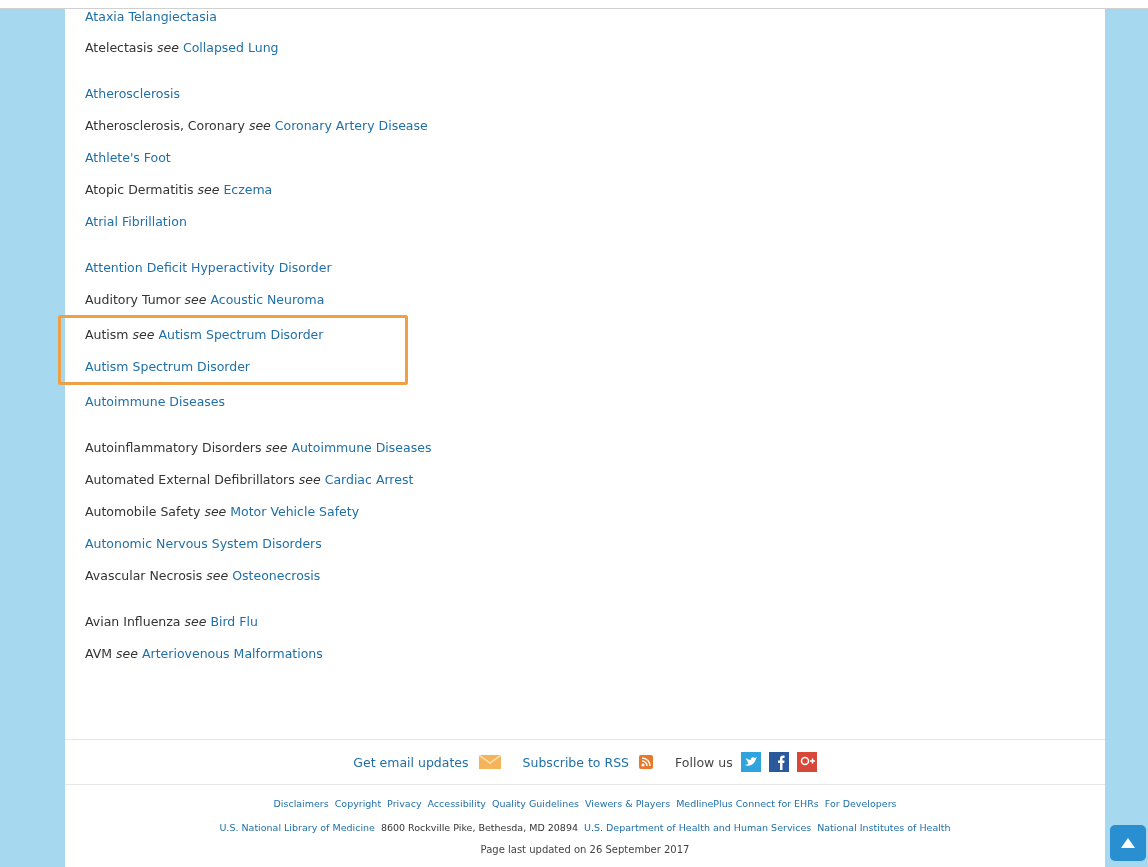 The height and width of the screenshot is (867, 1148). I want to click on topic-term: Autism, so click(107, 334).